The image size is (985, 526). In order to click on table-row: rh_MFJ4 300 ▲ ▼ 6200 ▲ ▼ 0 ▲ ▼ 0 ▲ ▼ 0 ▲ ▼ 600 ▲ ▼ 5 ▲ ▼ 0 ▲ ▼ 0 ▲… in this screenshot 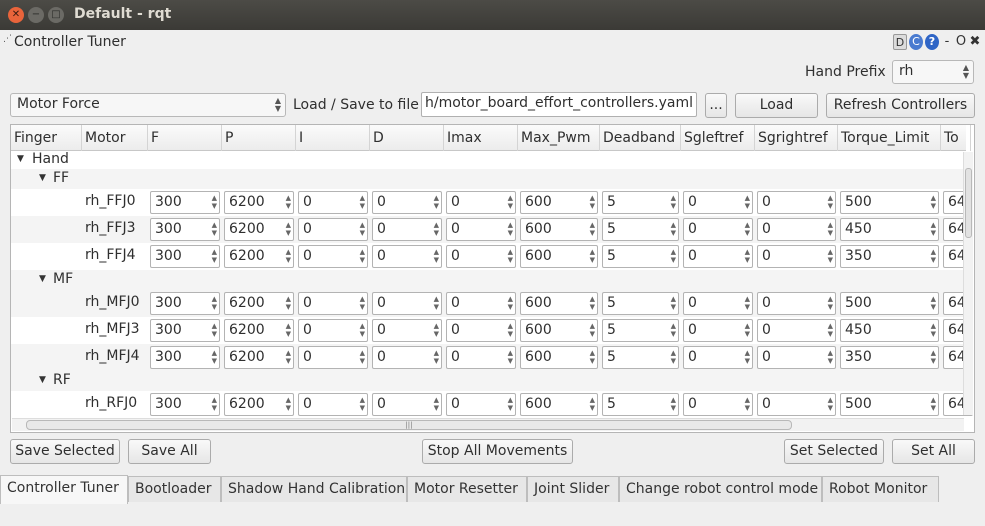, I will do `click(492, 357)`.